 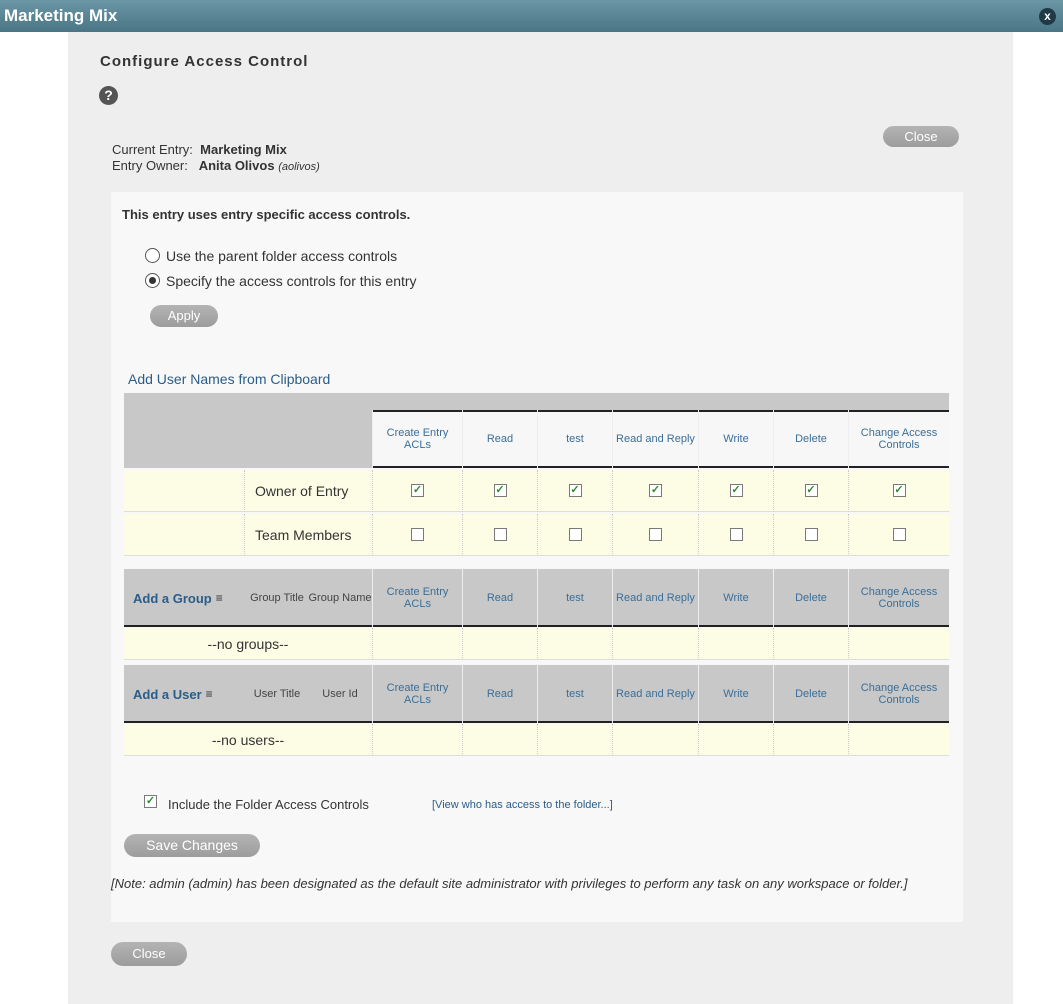 What do you see at coordinates (150, 165) in the screenshot?
I see `entry-owner-label: Entry Owner:` at bounding box center [150, 165].